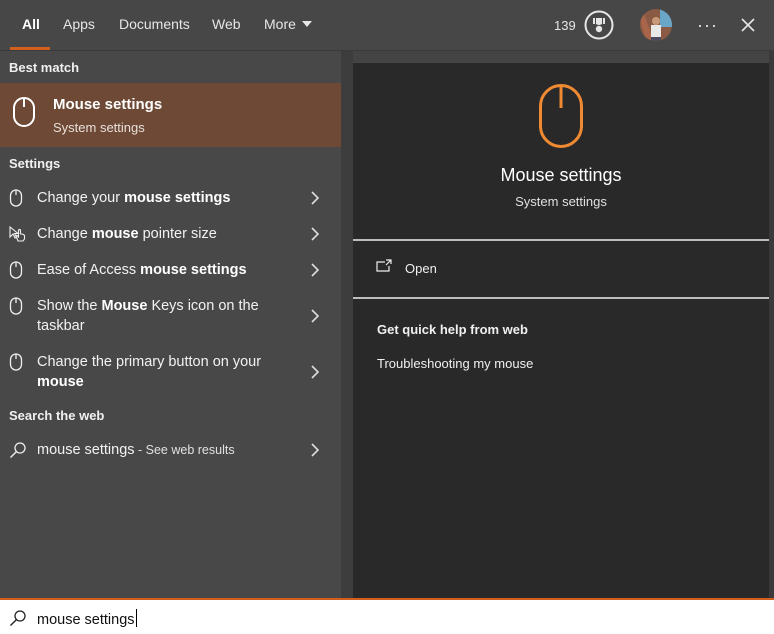 The image size is (774, 634). I want to click on settings-item-ease-of-access: Ease of Access mouse settings, so click(170, 270).